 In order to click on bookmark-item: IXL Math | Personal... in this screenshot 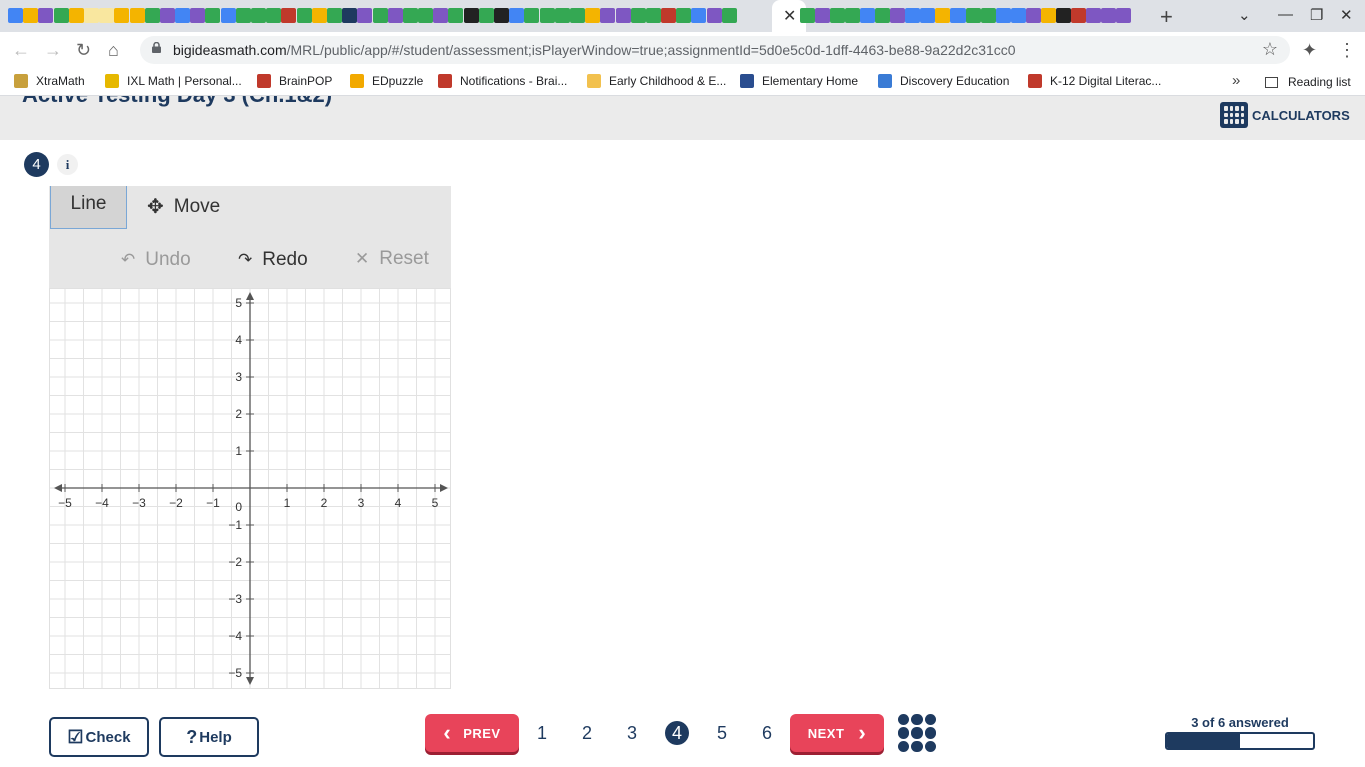, I will do `click(173, 81)`.